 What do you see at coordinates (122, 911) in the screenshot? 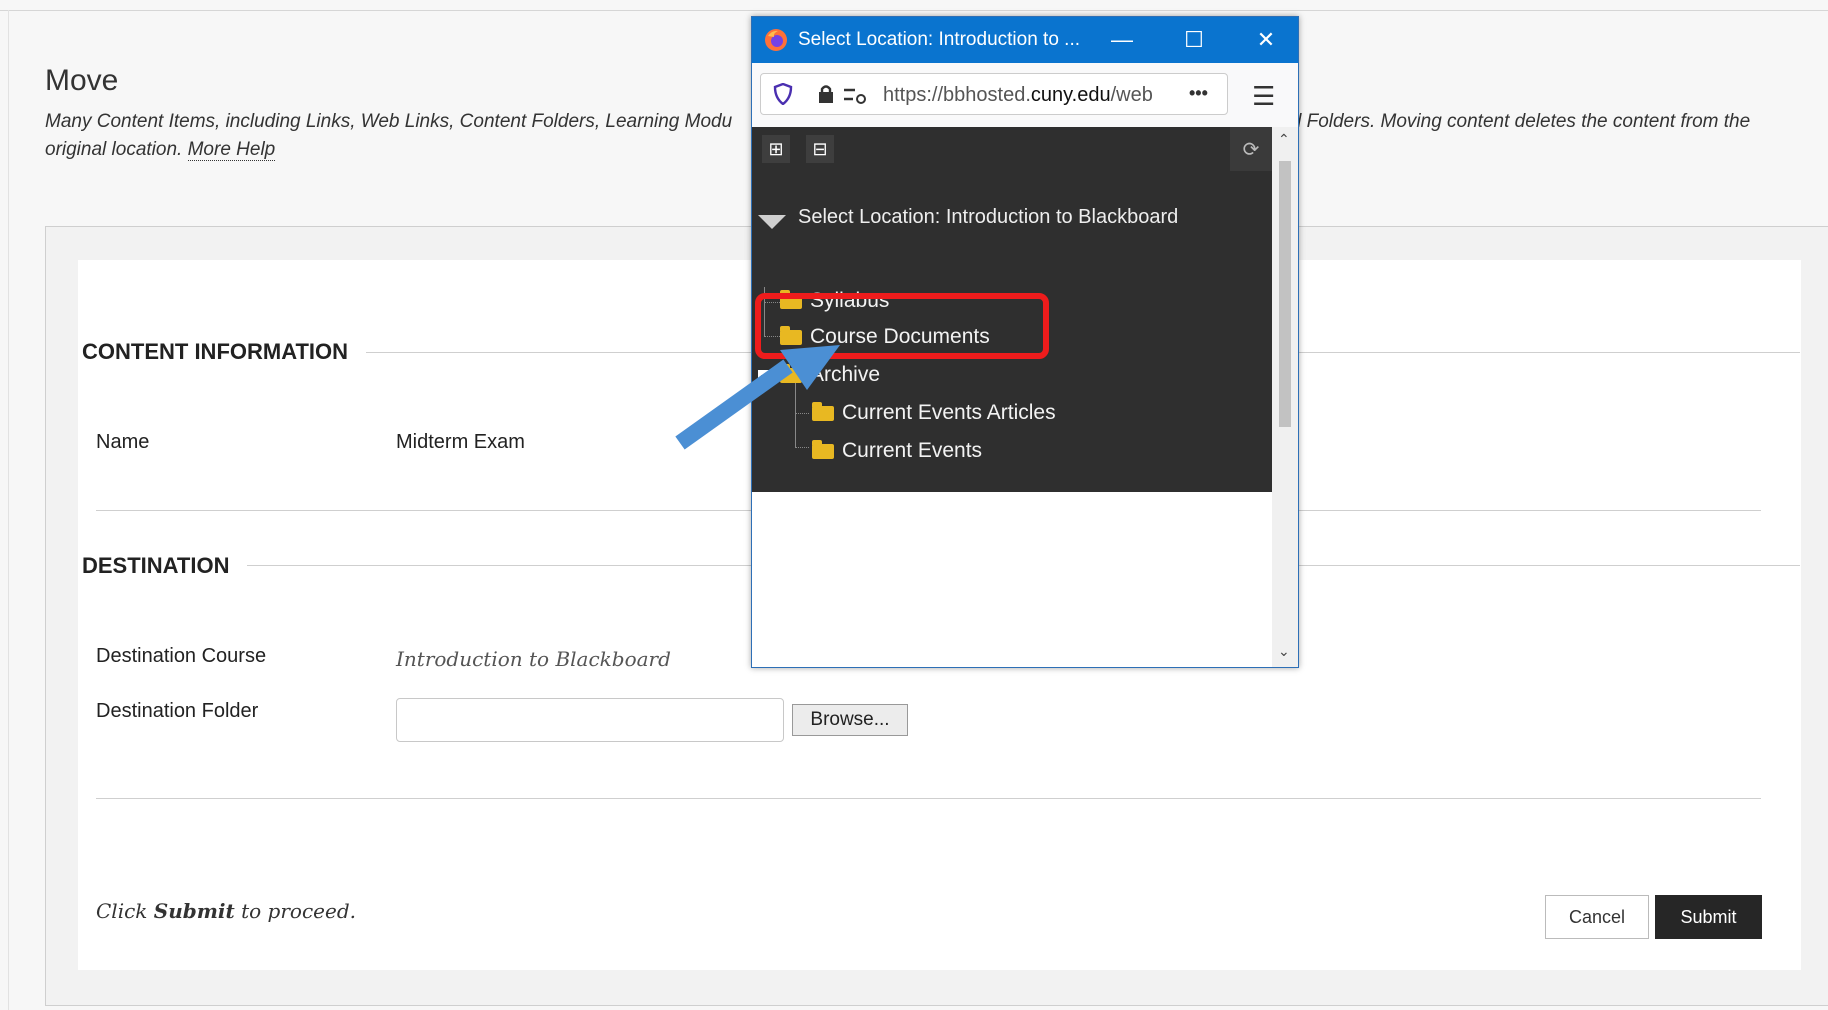
I see `hint-prefix: Click` at bounding box center [122, 911].